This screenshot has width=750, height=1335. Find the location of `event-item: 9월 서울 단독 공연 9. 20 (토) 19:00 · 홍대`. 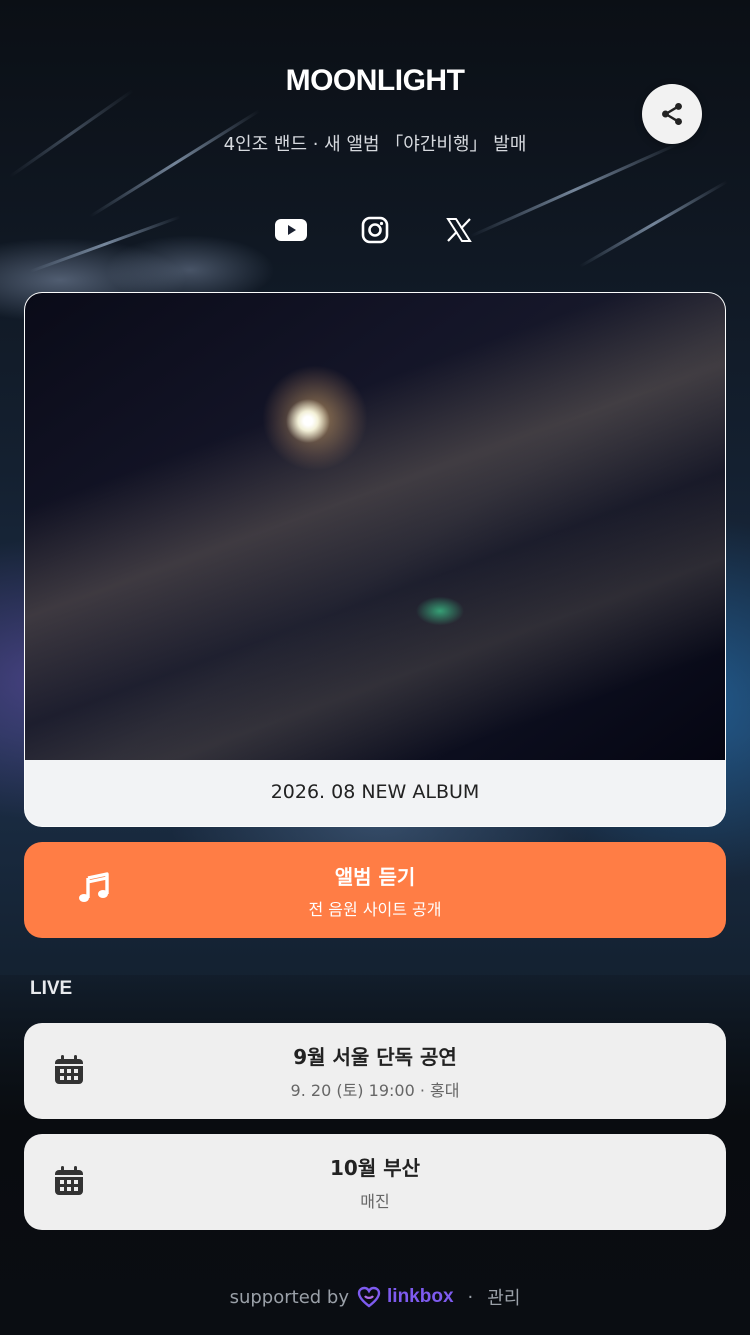

event-item: 9월 서울 단독 공연 9. 20 (토) 19:00 · 홍대 is located at coordinates (375, 1071).